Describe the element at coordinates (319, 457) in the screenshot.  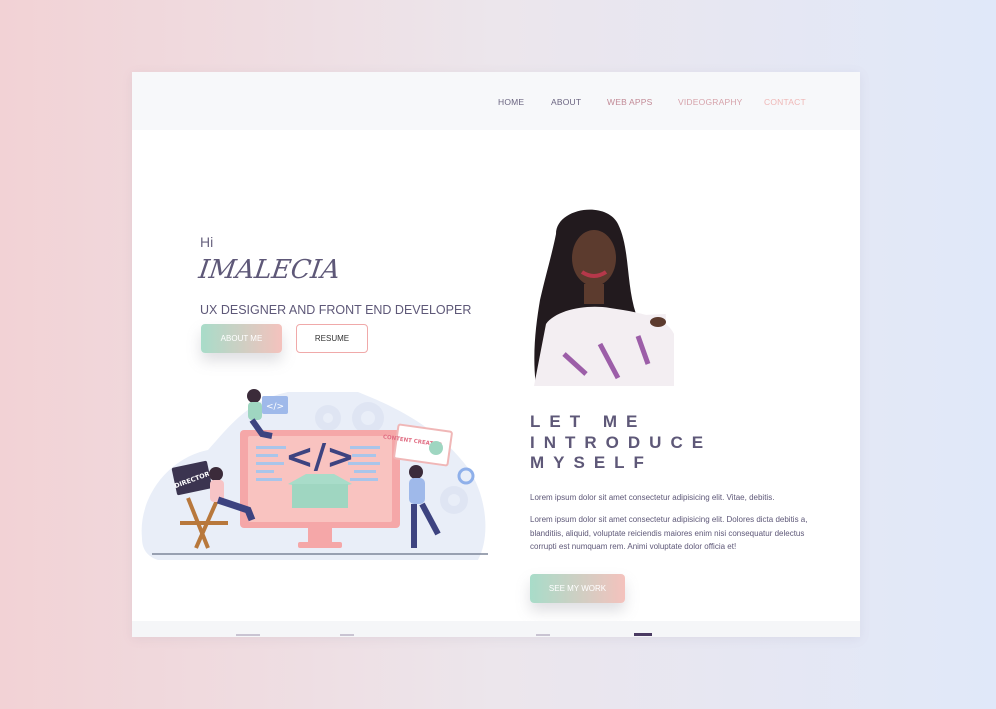
I see `code-tag-text: </>` at that location.